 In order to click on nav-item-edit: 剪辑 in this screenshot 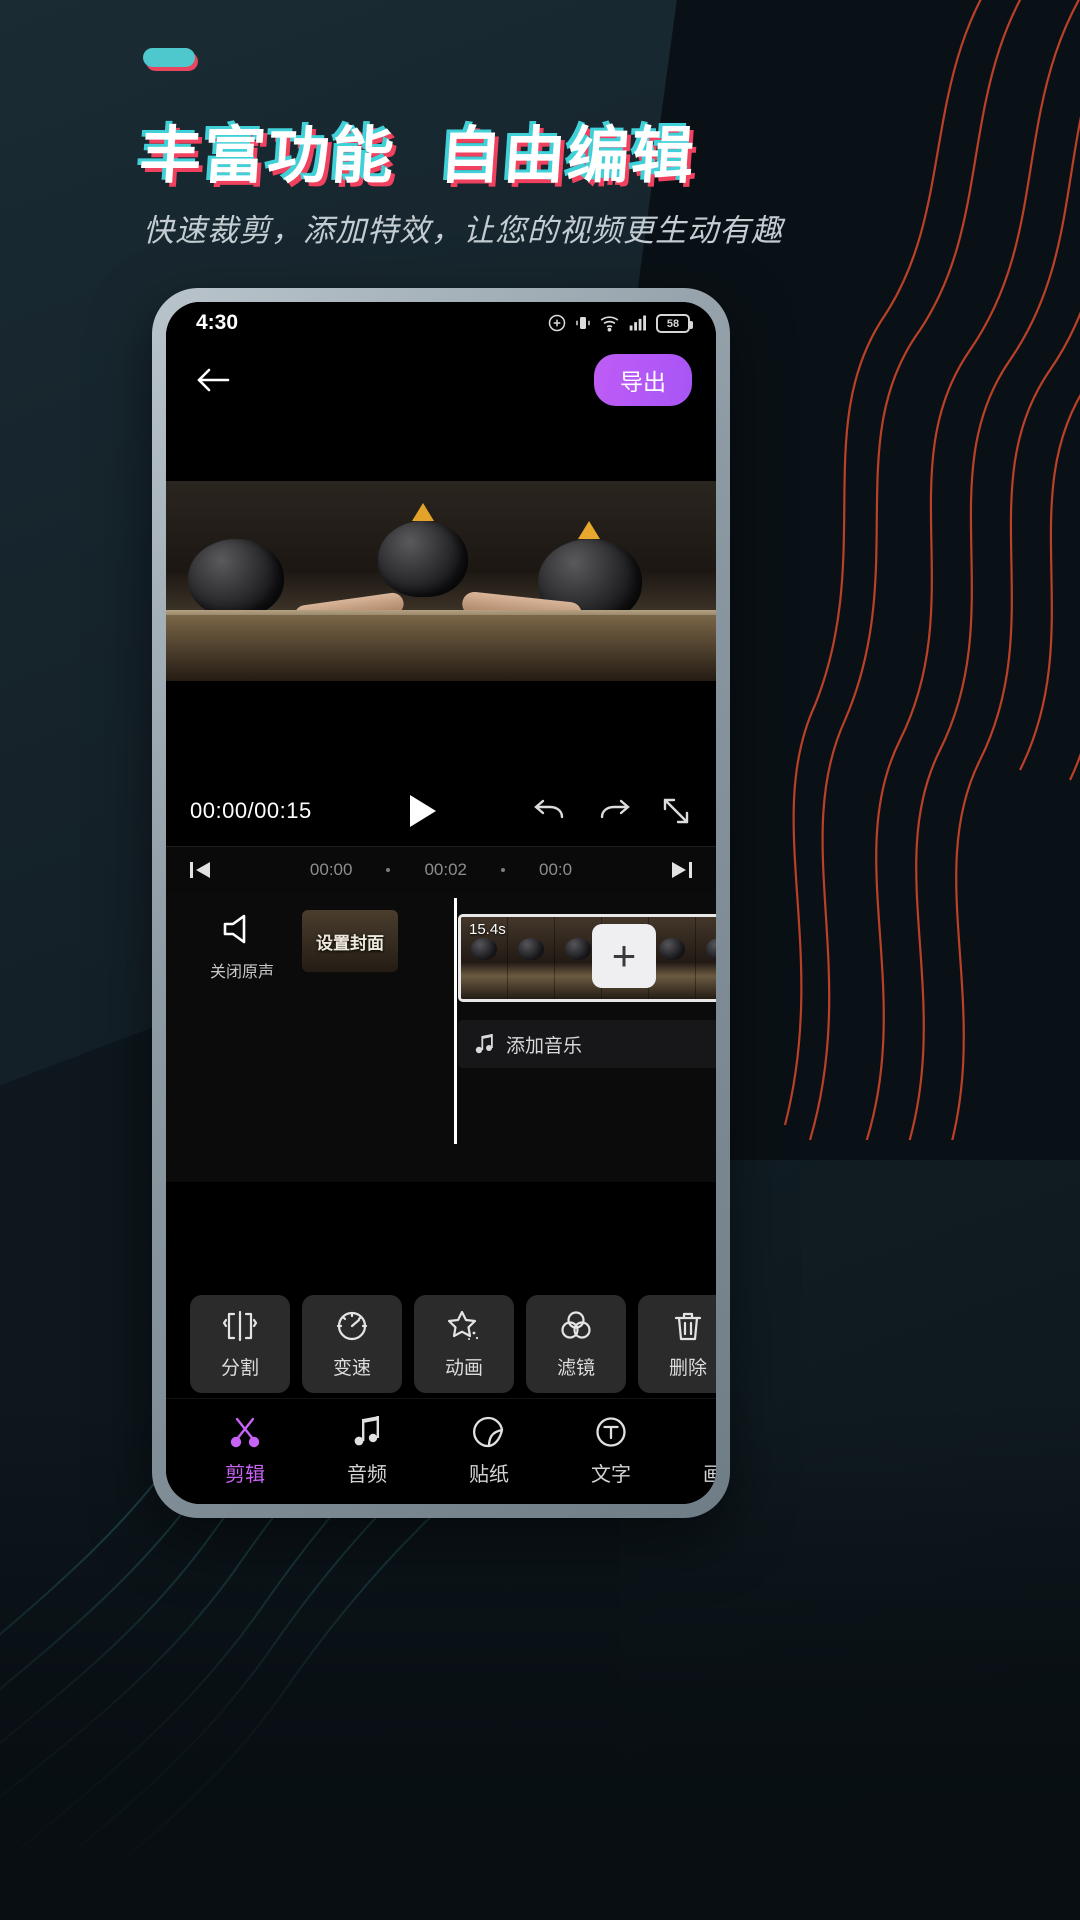, I will do `click(245, 1451)`.